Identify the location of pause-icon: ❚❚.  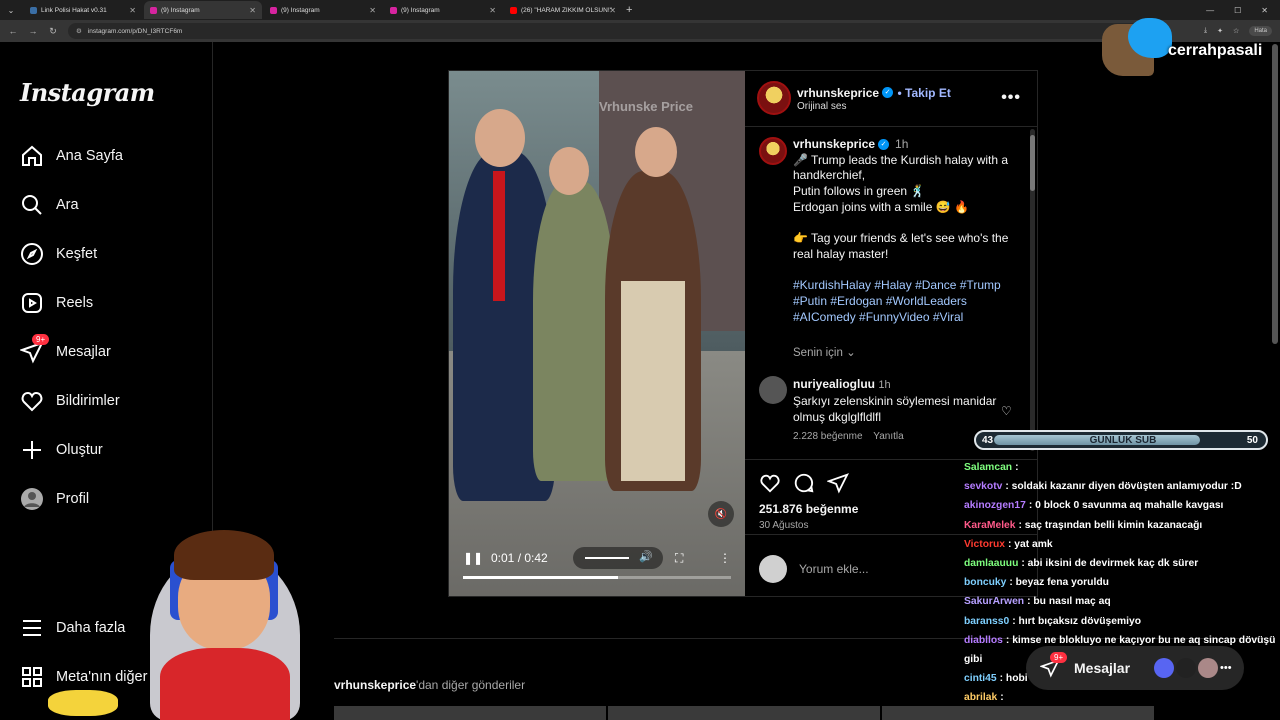
(473, 558).